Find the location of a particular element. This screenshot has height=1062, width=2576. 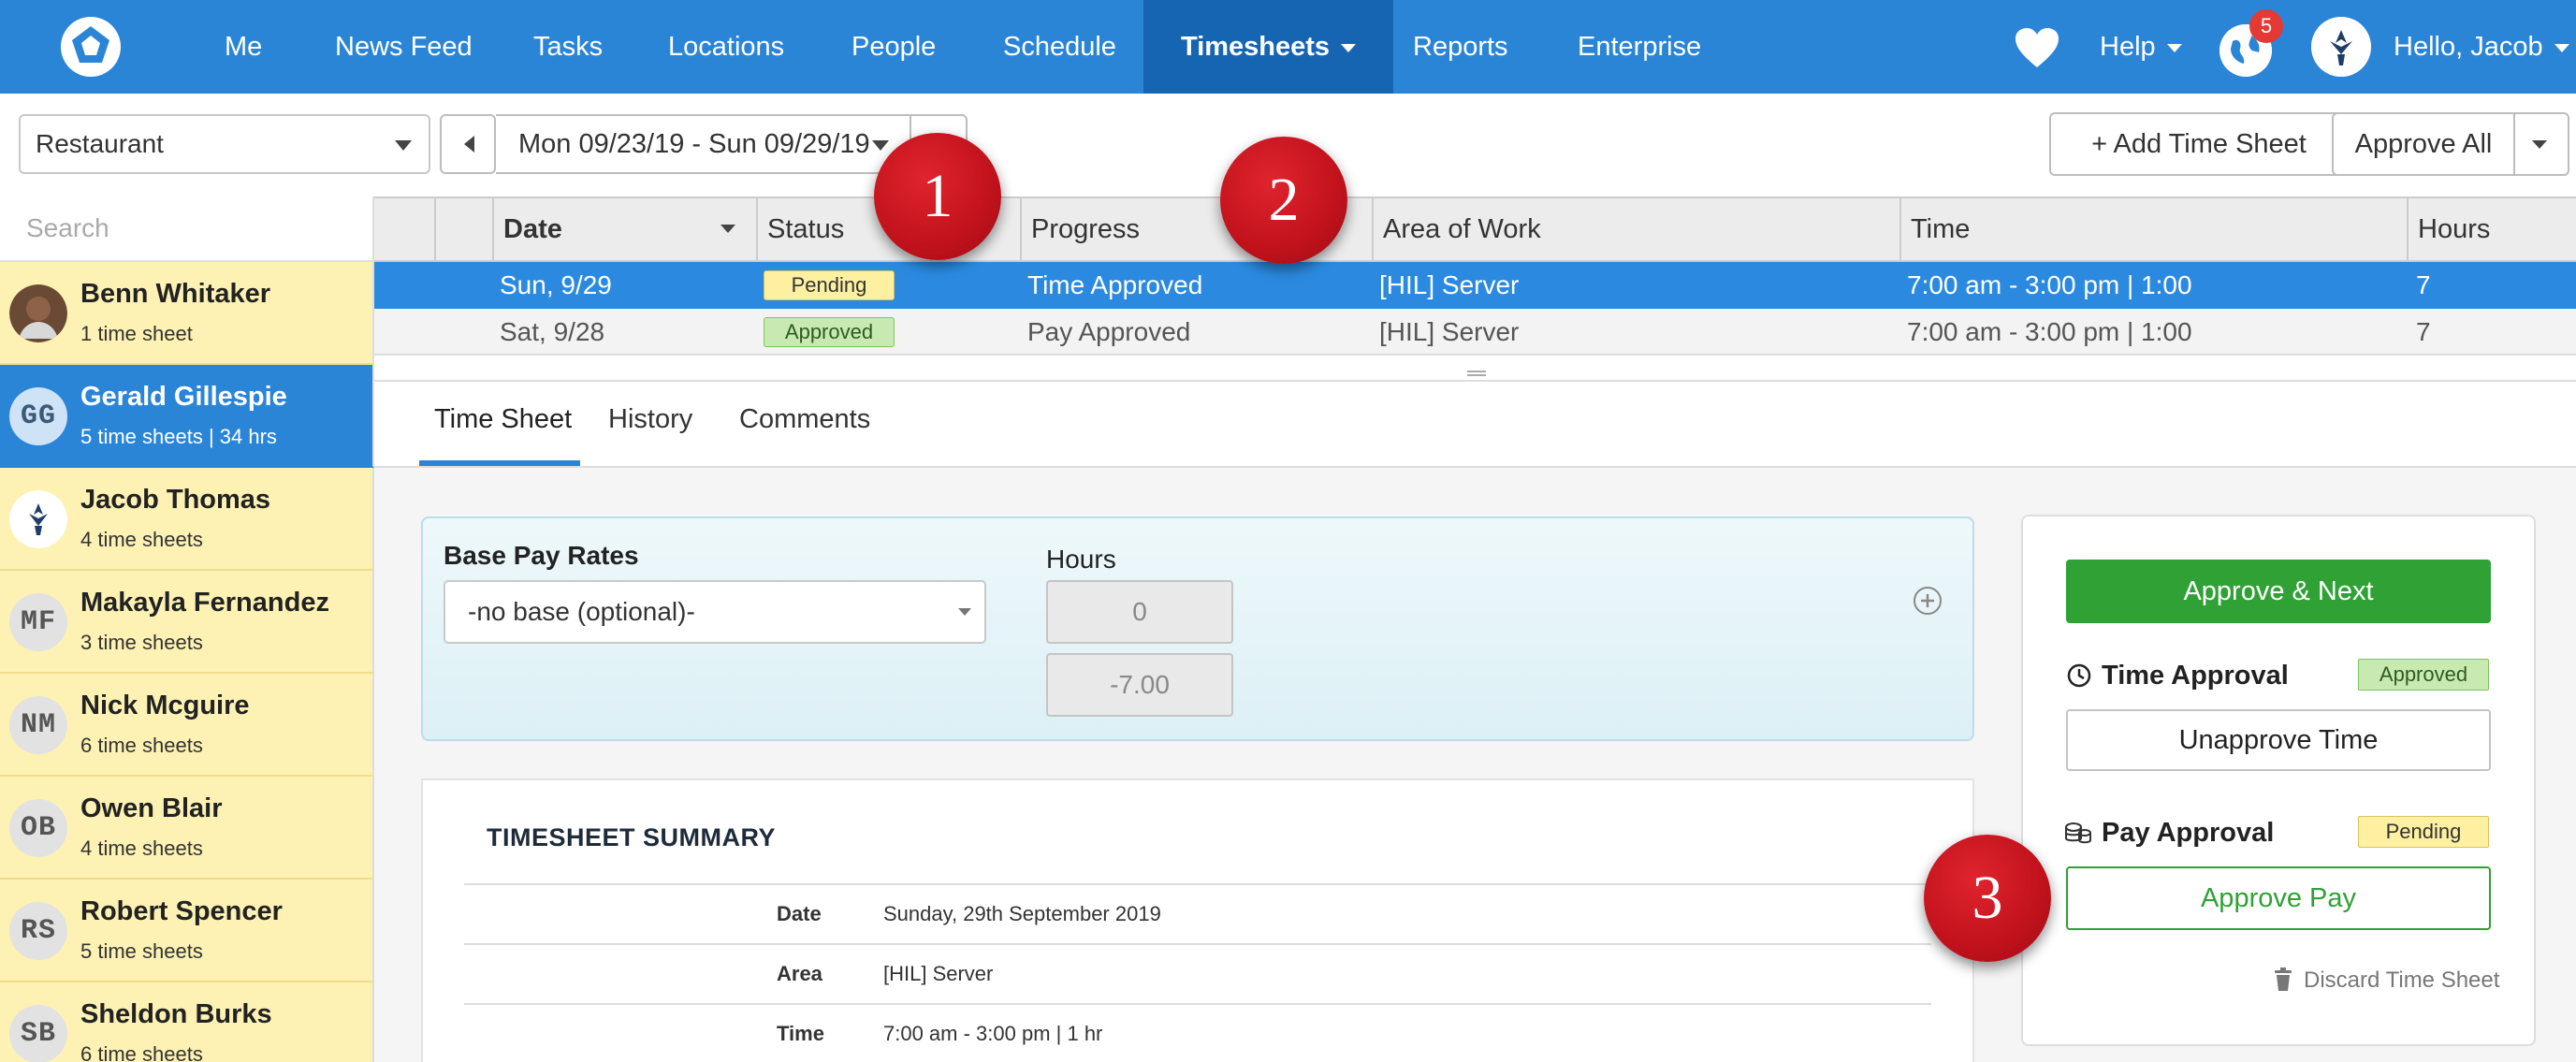

detail-tabs is located at coordinates (1475, 426).